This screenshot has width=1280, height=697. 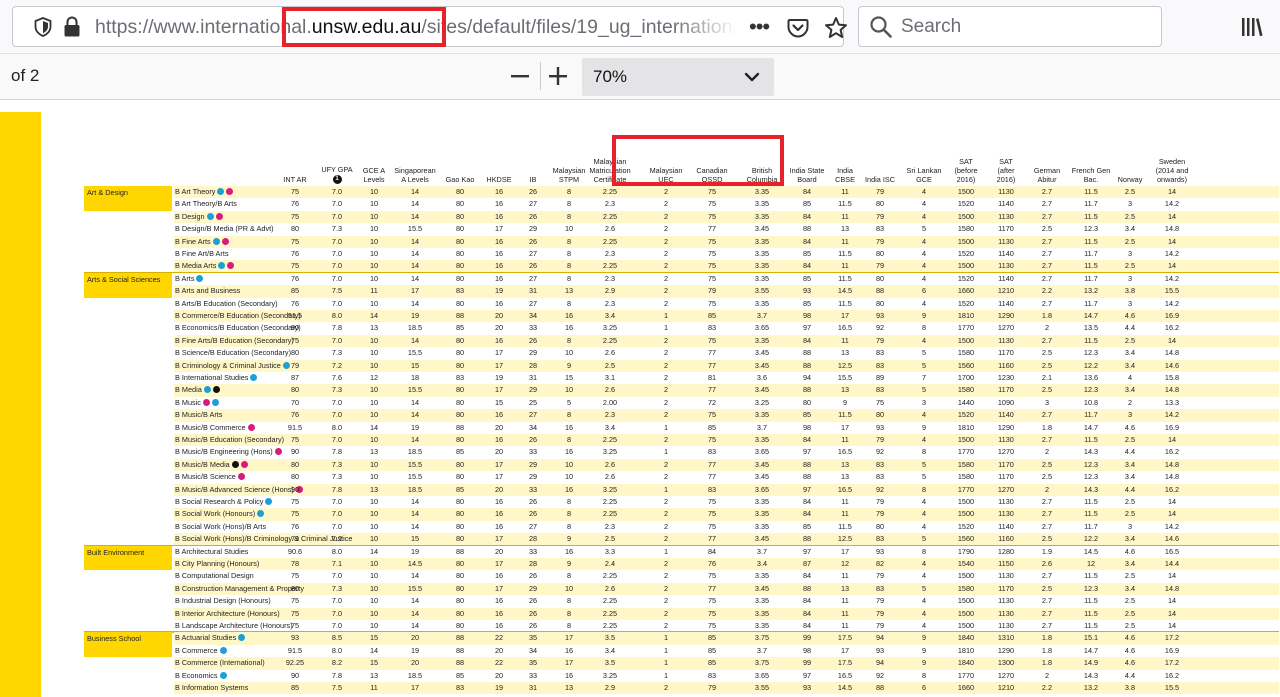 What do you see at coordinates (1130, 638) in the screenshot?
I see `table-cell: 4.6` at bounding box center [1130, 638].